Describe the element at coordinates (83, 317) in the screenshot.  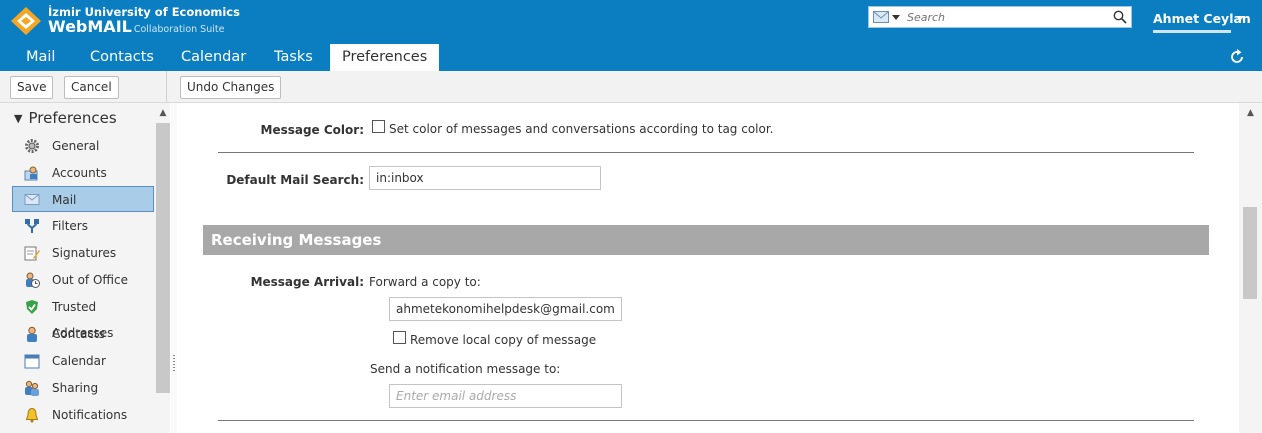
I see `sidebar-item-trusted-addresses: Trusted Addresses` at that location.